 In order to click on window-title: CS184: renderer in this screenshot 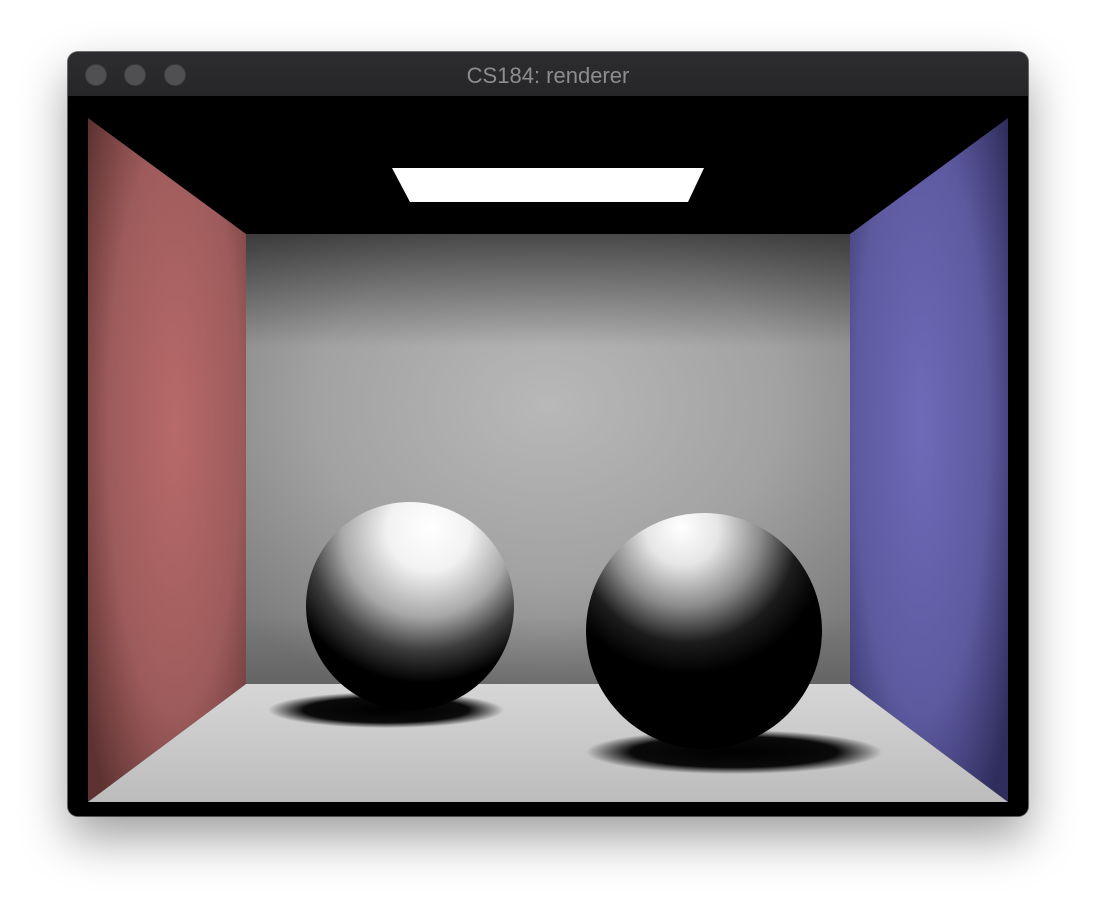, I will do `click(548, 75)`.